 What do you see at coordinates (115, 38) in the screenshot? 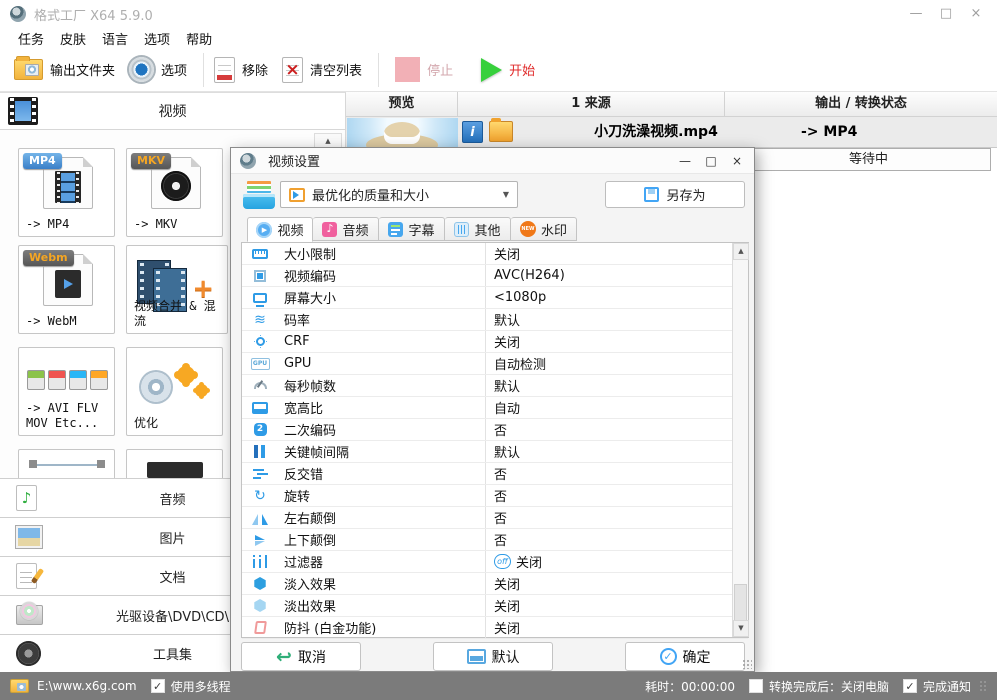
I see `menu-language: 语言` at bounding box center [115, 38].